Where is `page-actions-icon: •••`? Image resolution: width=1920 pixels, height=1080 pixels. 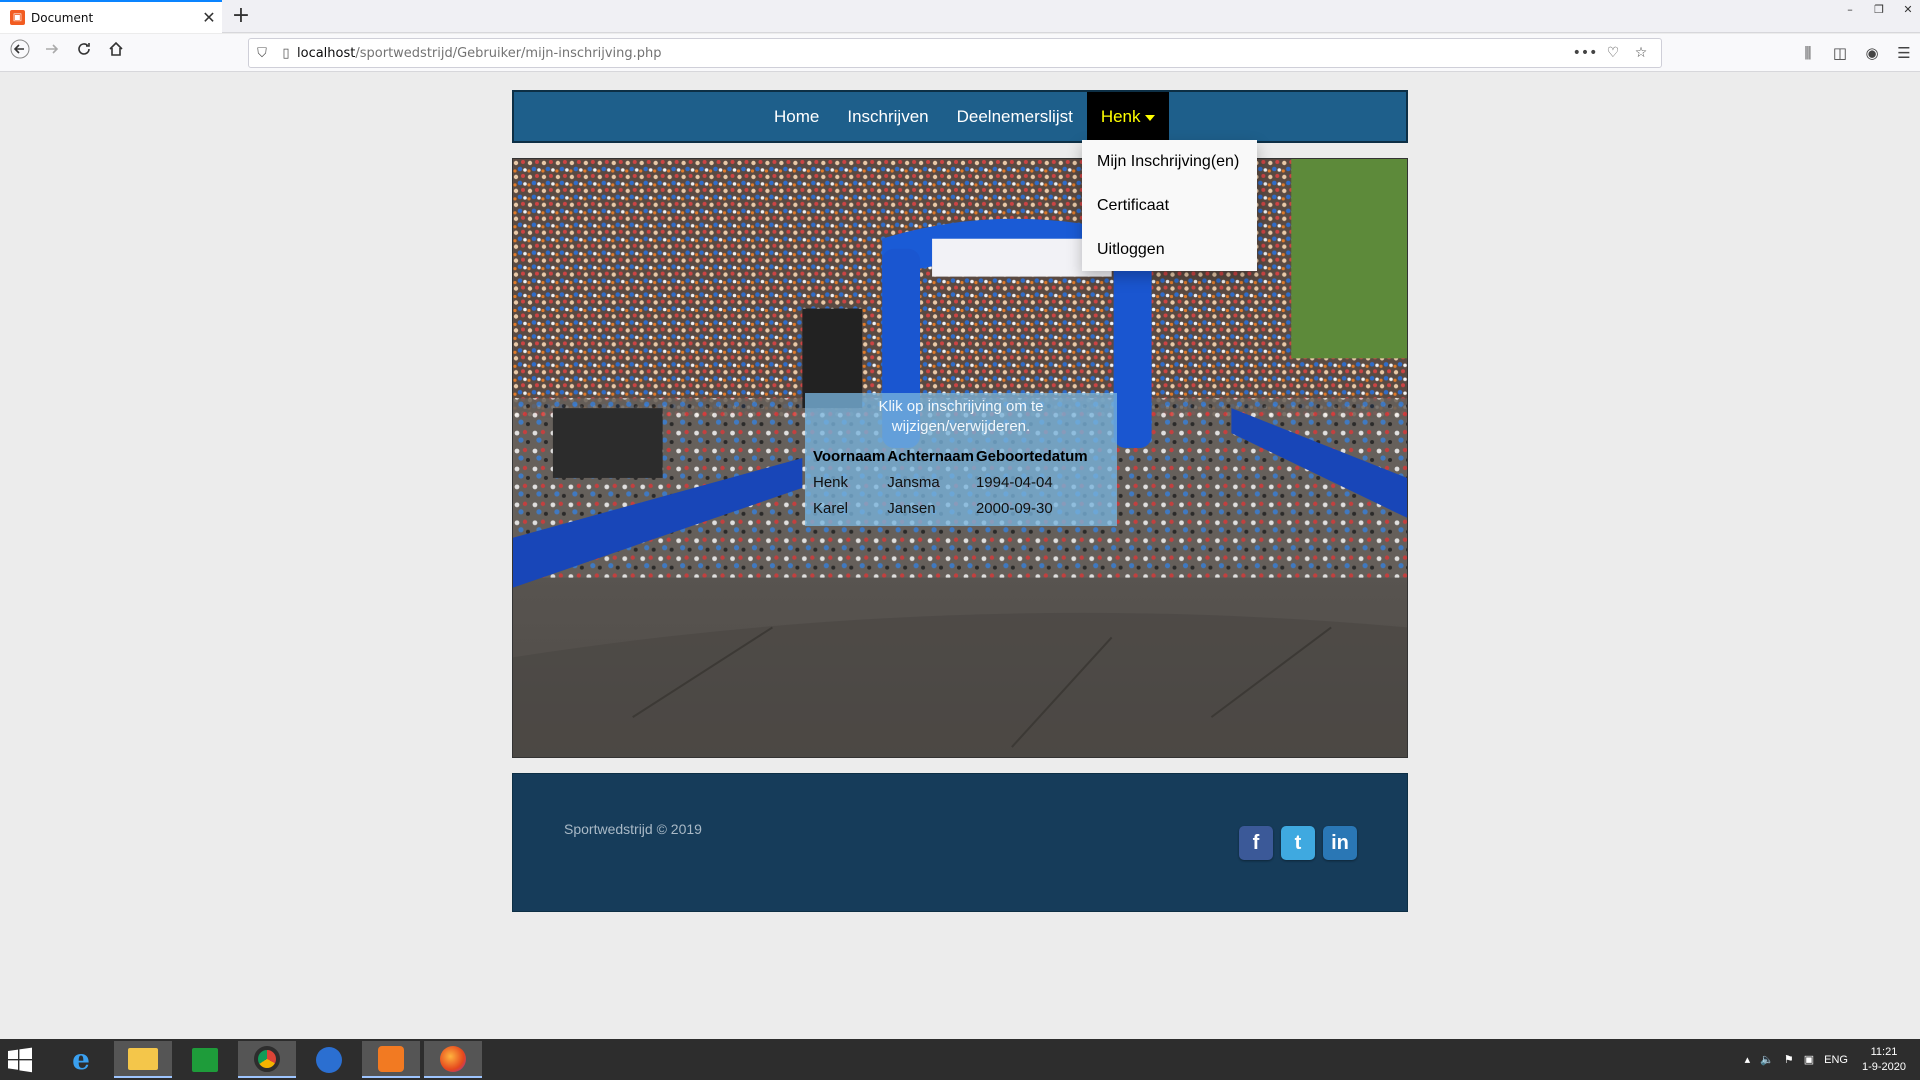
page-actions-icon: ••• is located at coordinates (1585, 53).